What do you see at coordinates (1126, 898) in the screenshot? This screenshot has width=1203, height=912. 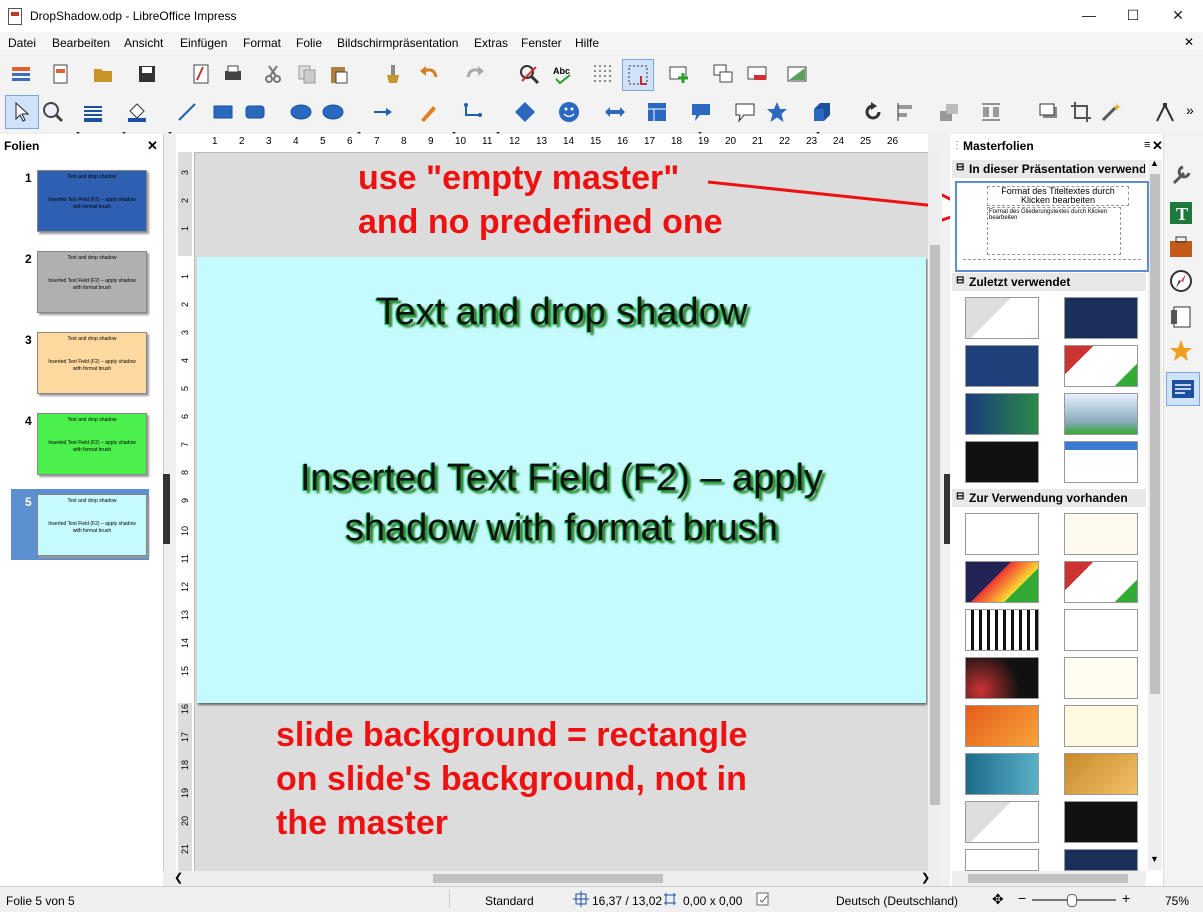 I see `zoom-in-icon: +` at bounding box center [1126, 898].